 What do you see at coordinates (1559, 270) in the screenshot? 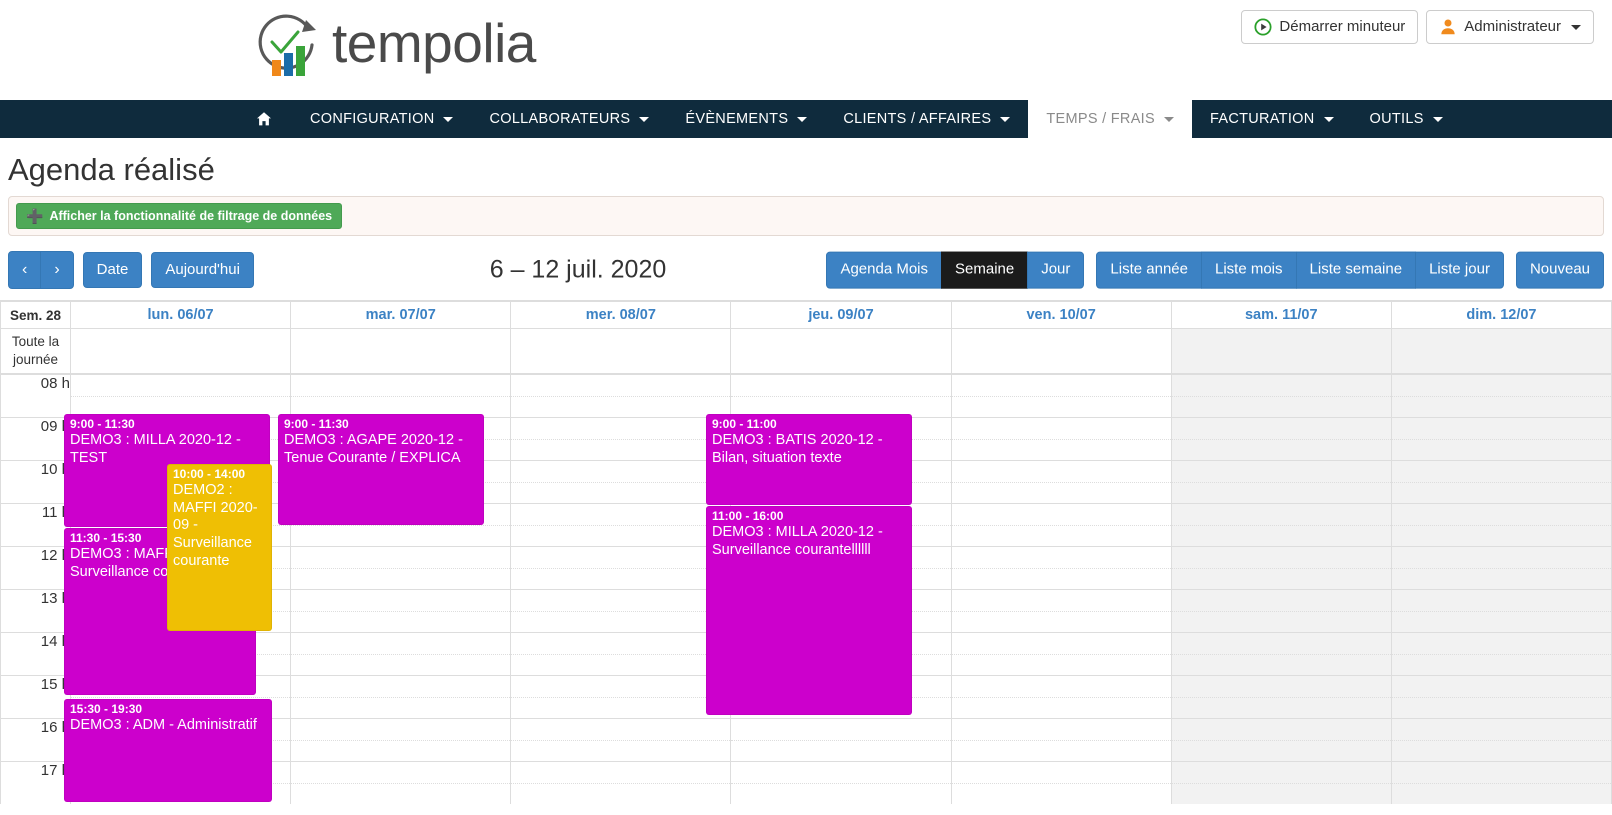
I see `new-event-button: Nouveau` at bounding box center [1559, 270].